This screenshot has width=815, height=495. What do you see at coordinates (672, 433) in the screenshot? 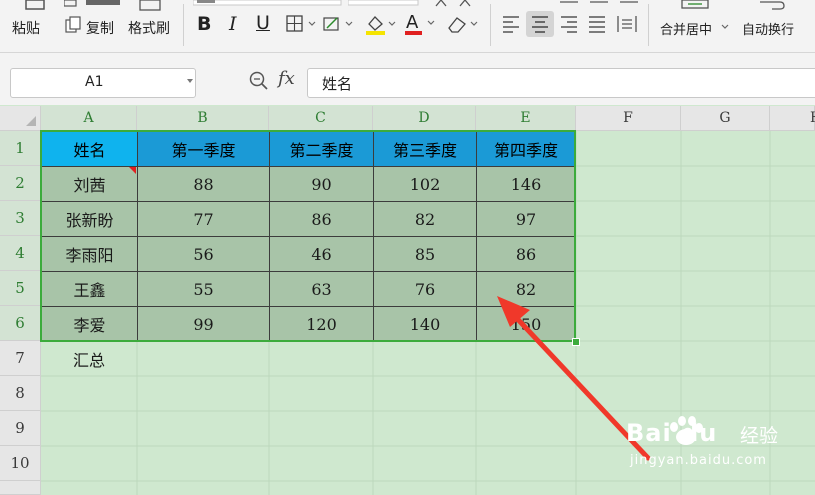
I see `watermark-brand: Bai du` at bounding box center [672, 433].